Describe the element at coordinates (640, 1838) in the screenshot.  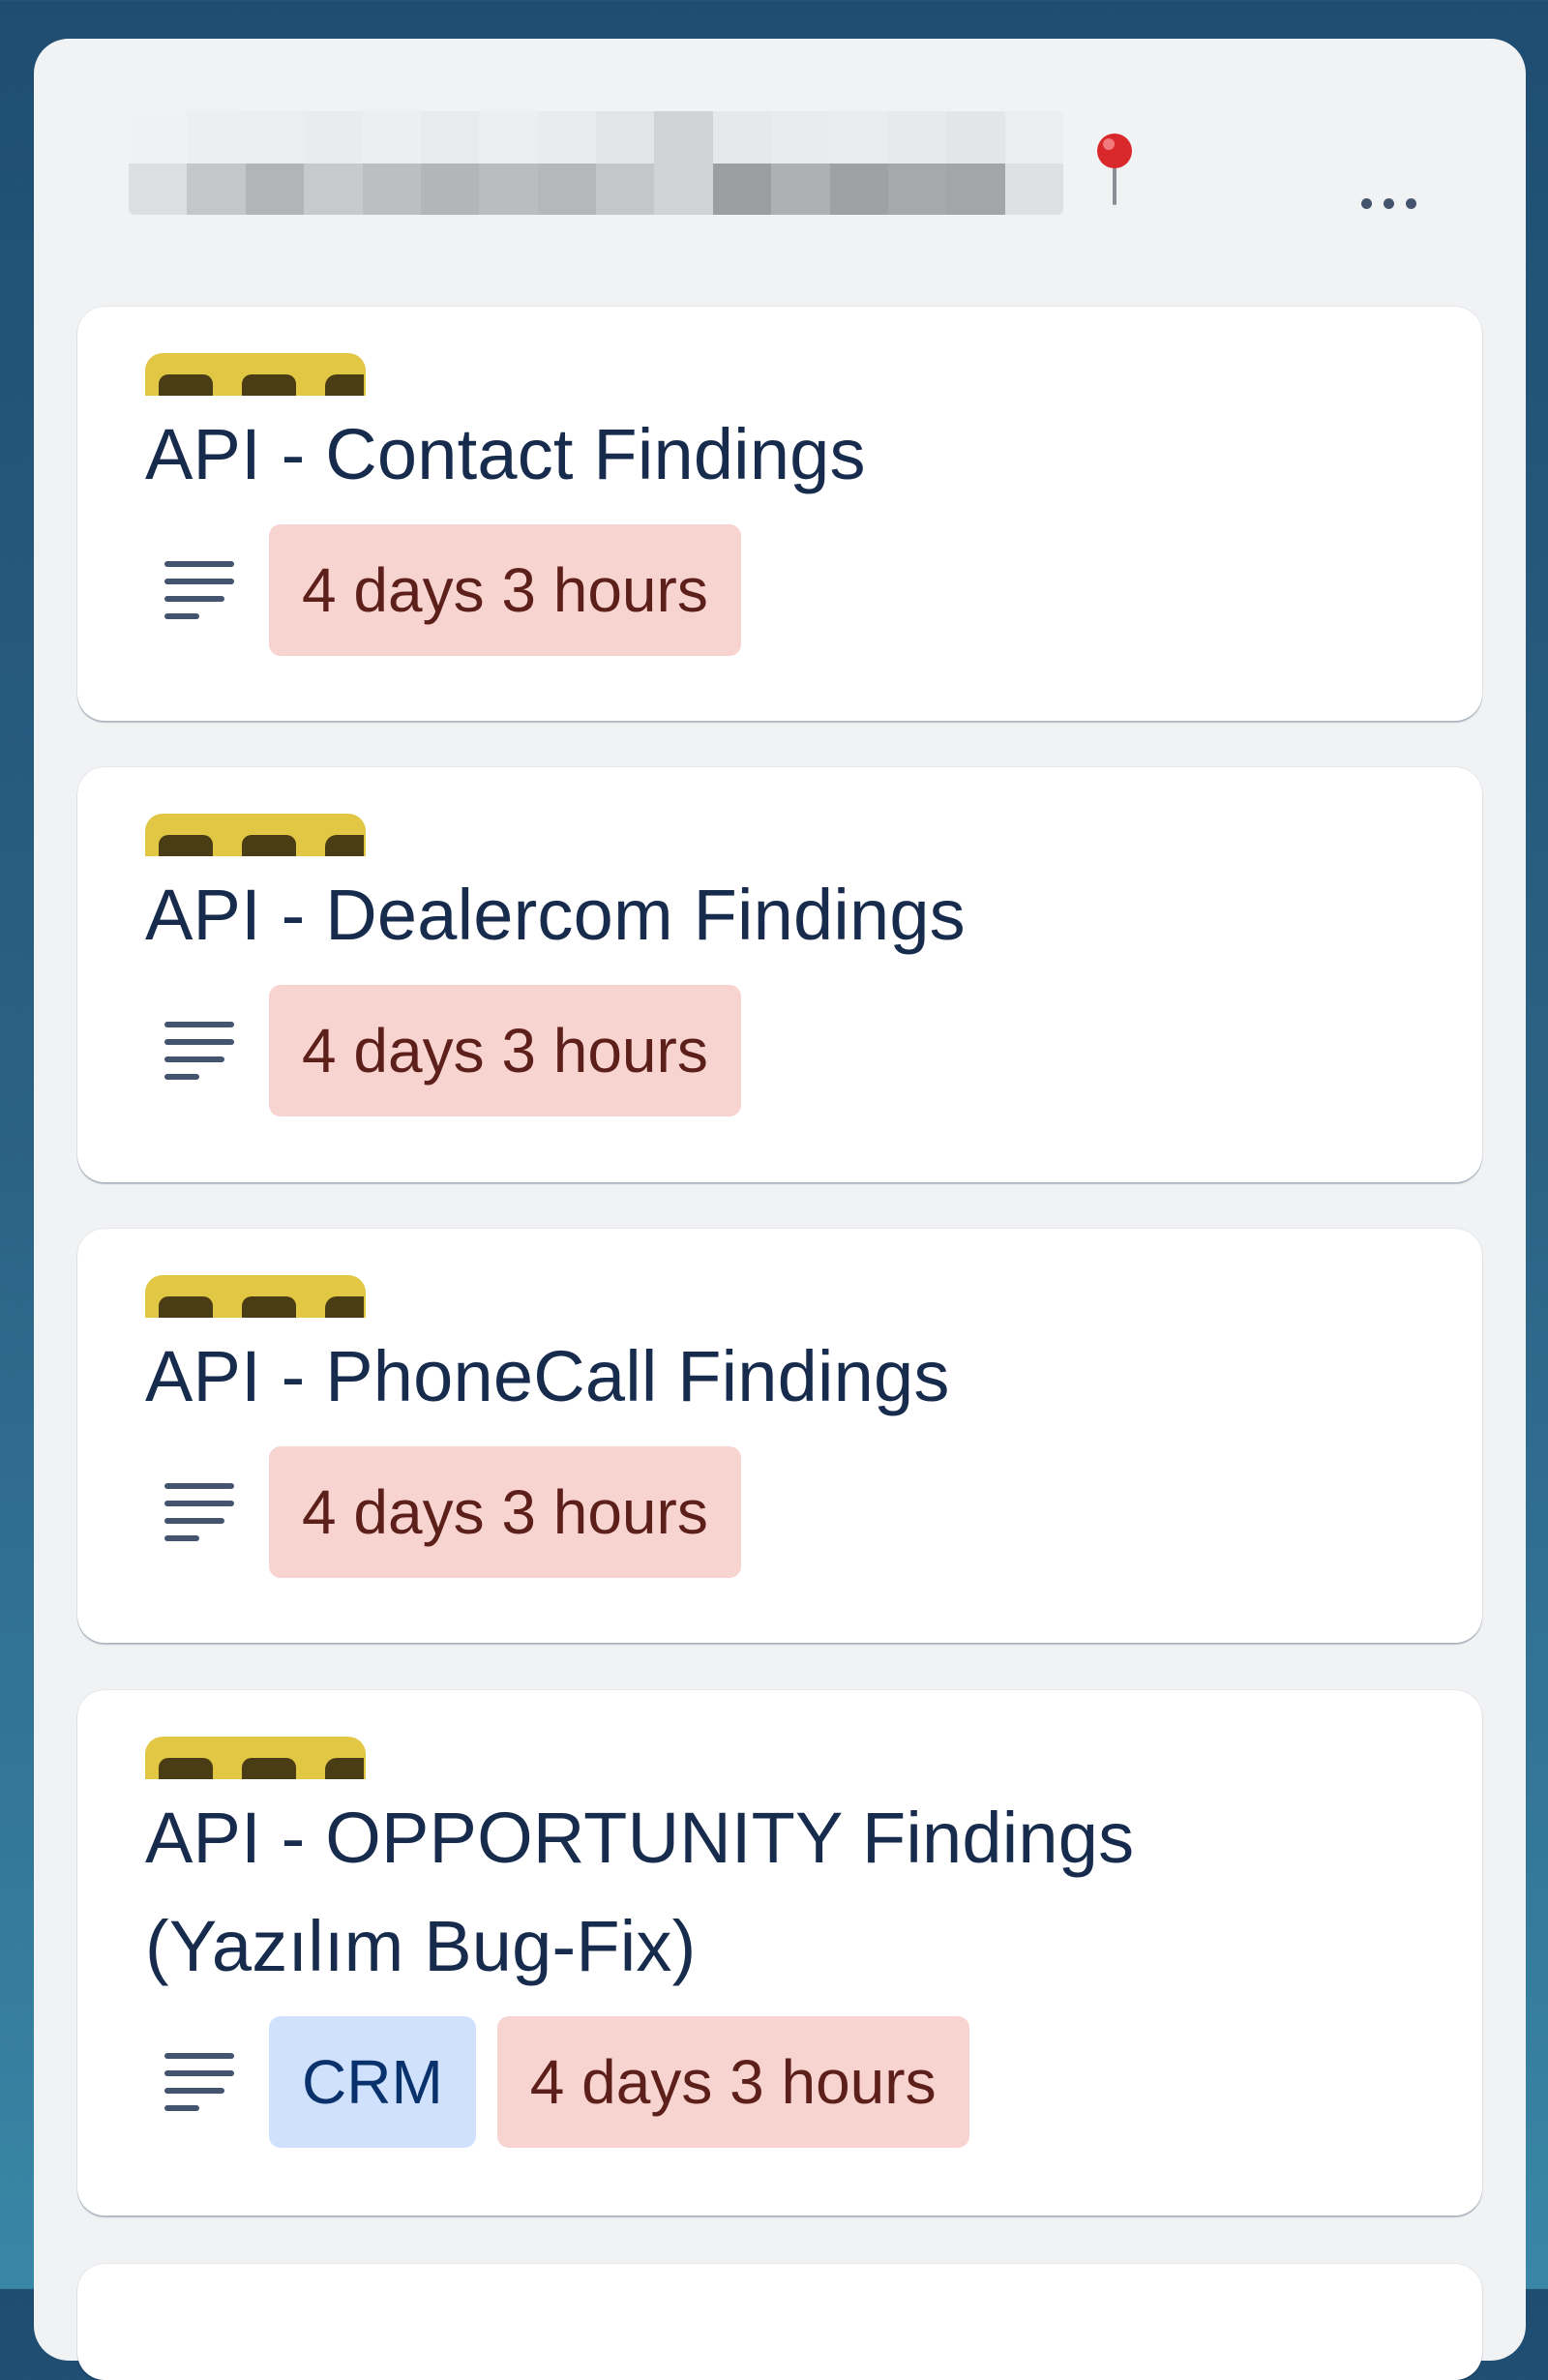
I see `card-title-line-1: API - OPPORTUNITY Findings` at that location.